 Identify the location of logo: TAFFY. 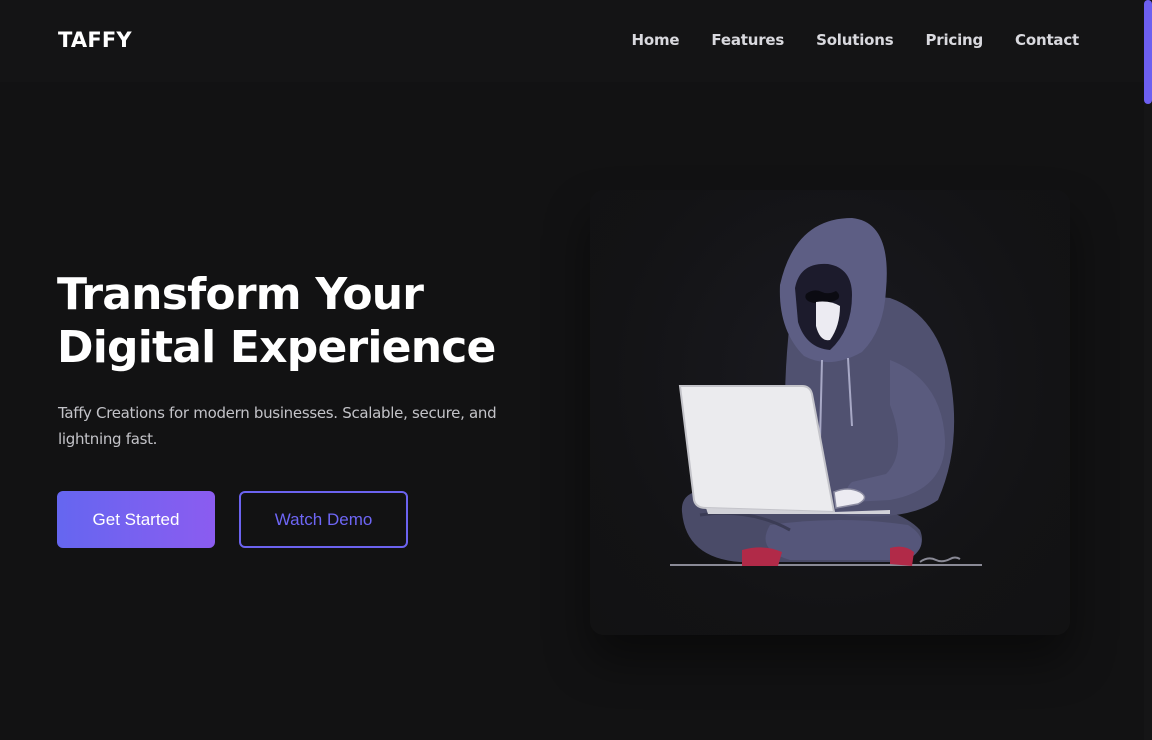
(95, 40).